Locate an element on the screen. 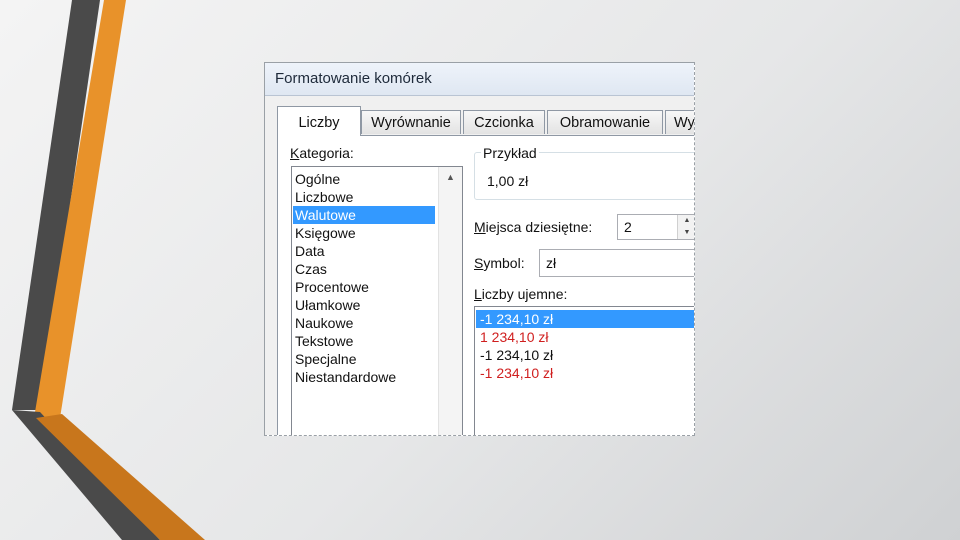 This screenshot has height=540, width=960. category-item-currency: Walutowe is located at coordinates (364, 215).